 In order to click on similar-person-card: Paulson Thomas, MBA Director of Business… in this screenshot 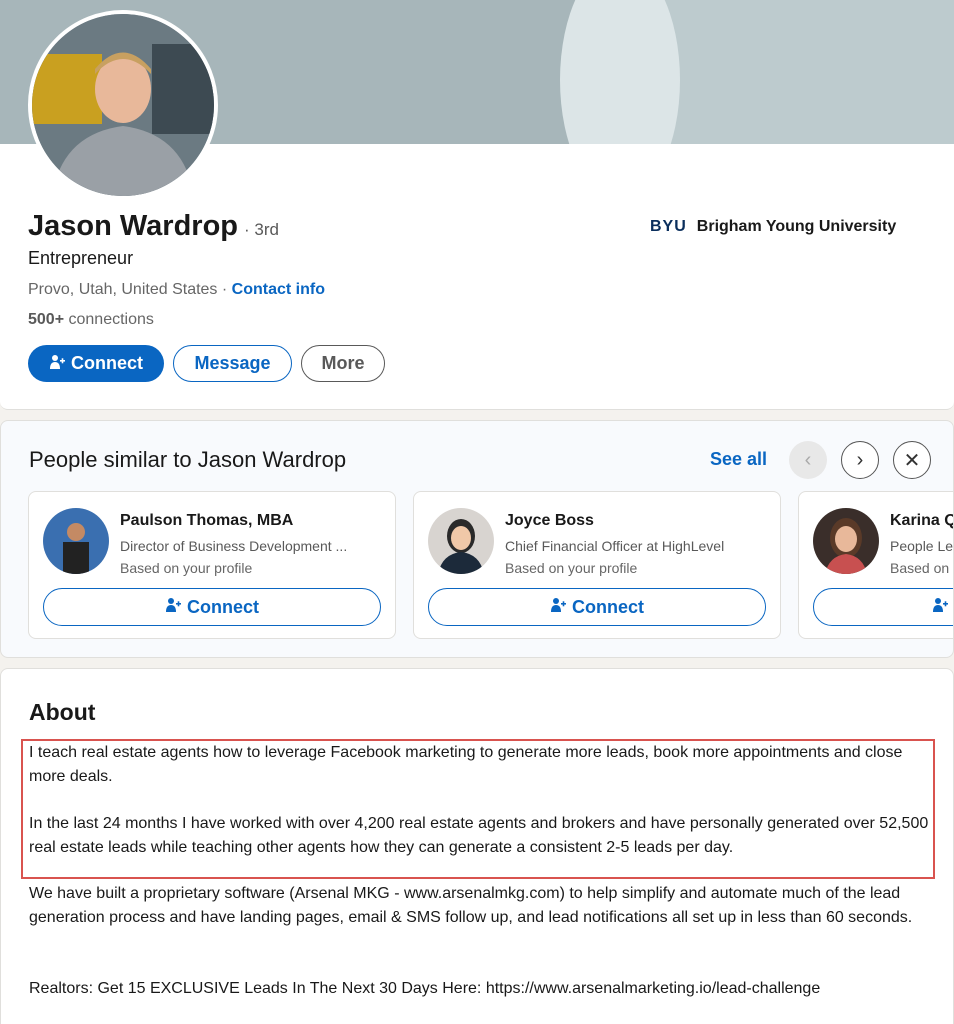, I will do `click(212, 565)`.